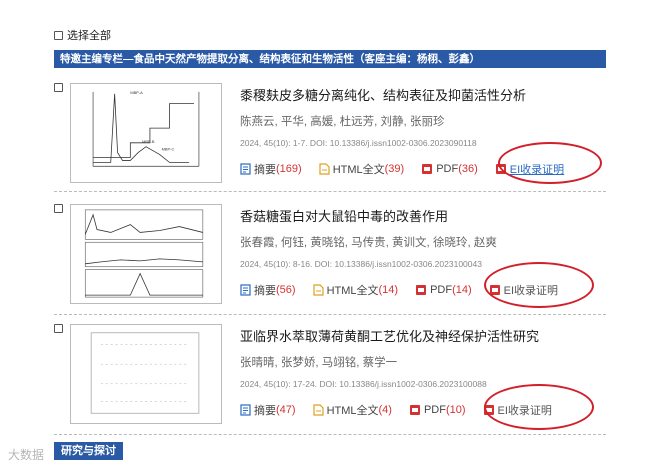  What do you see at coordinates (146, 128) in the screenshot?
I see `thumbnail-chart-1: MBP-A MBP-B MBP-C` at bounding box center [146, 128].